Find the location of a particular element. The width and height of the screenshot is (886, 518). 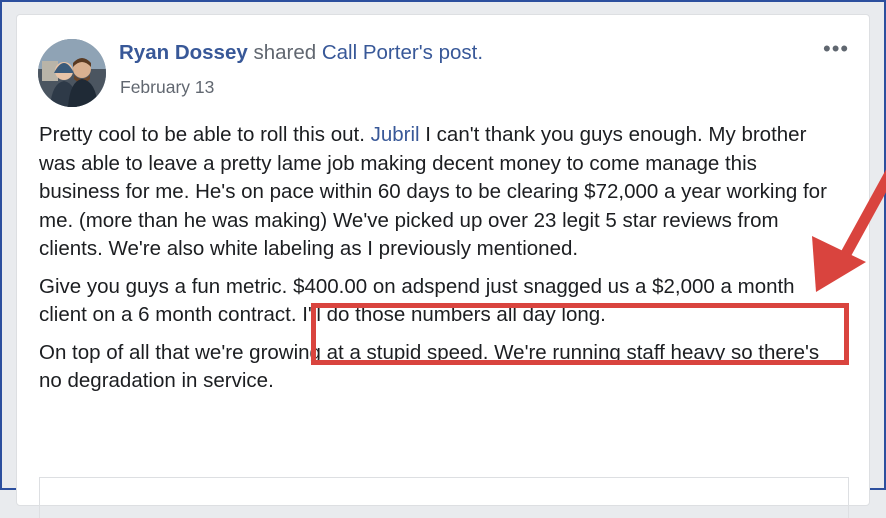

post-link: post is located at coordinates (455, 52).